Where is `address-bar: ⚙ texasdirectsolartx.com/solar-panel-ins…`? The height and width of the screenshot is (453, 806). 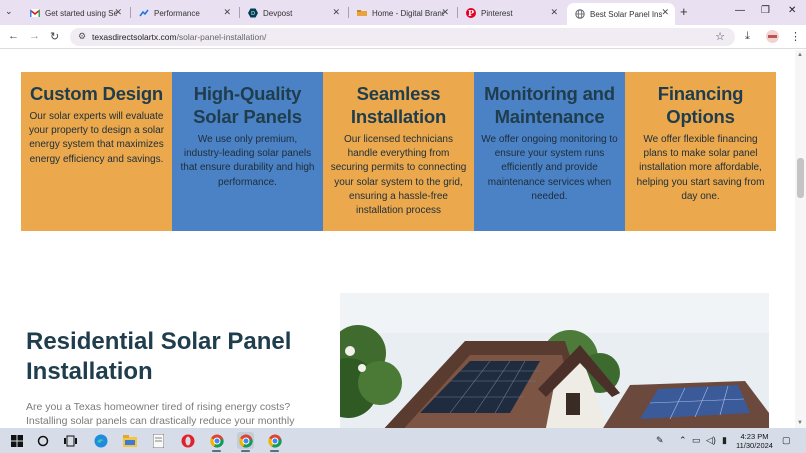 address-bar: ⚙ texasdirectsolartx.com/solar-panel-ins… is located at coordinates (402, 37).